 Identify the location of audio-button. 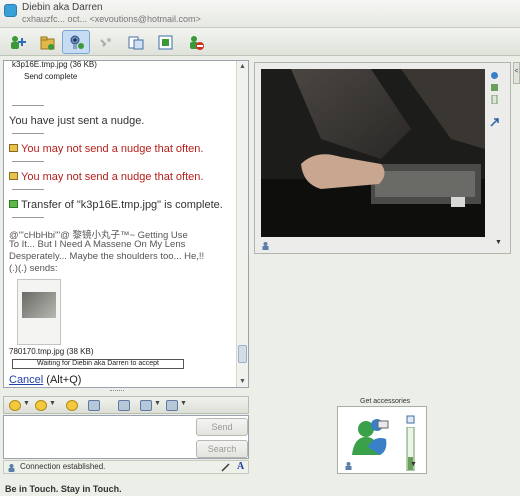
(105, 42).